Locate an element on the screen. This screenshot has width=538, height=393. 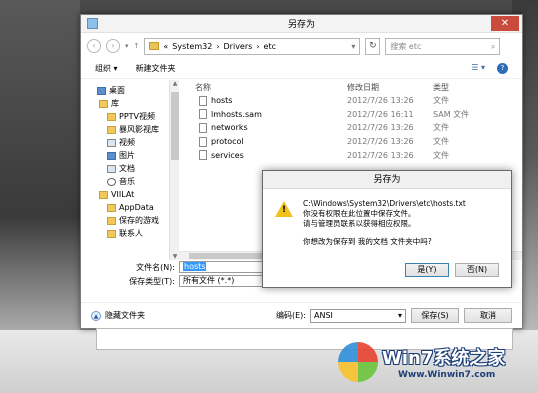
music-icon is located at coordinates (111, 181).